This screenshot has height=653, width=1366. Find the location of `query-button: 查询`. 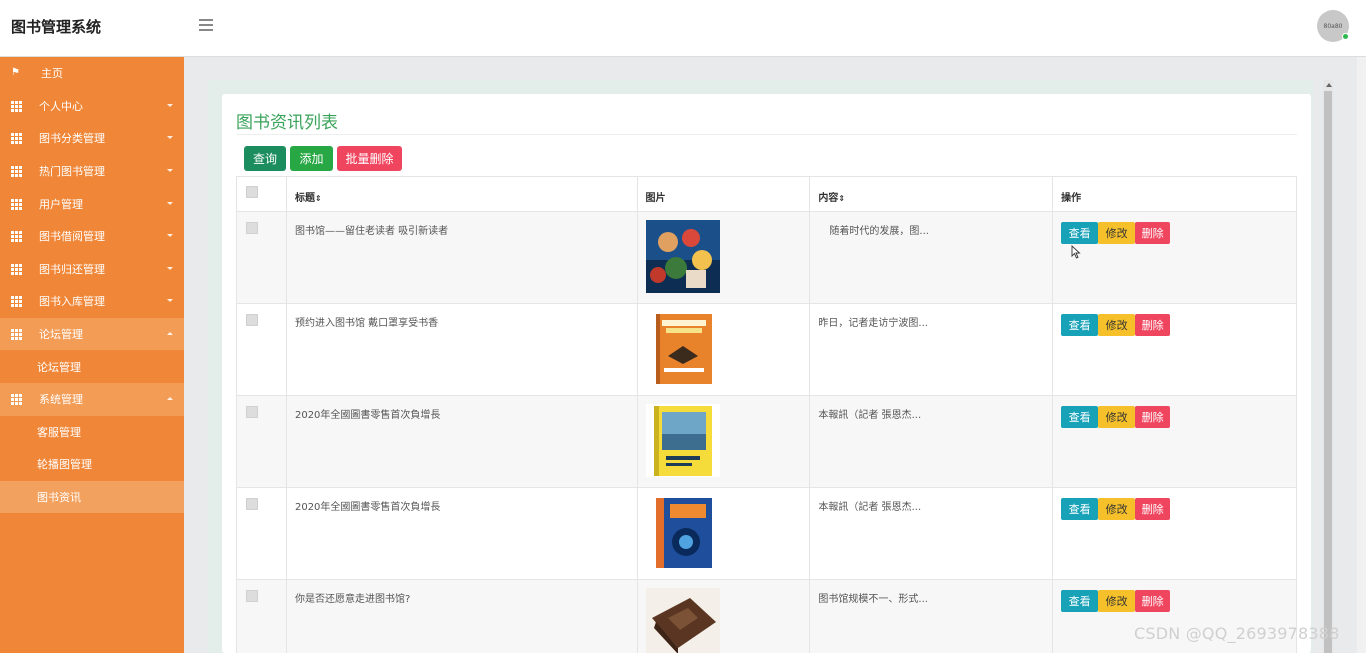

query-button: 查询 is located at coordinates (265, 158).